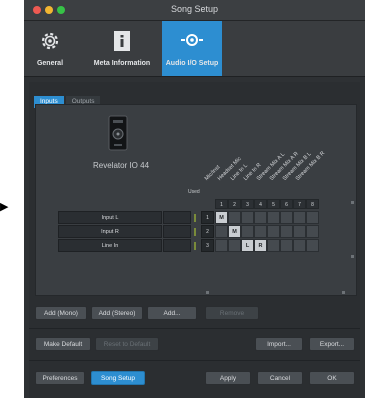 Image resolution: width=365 pixels, height=398 pixels. What do you see at coordinates (247, 204) in the screenshot?
I see `column-number: 3` at bounding box center [247, 204].